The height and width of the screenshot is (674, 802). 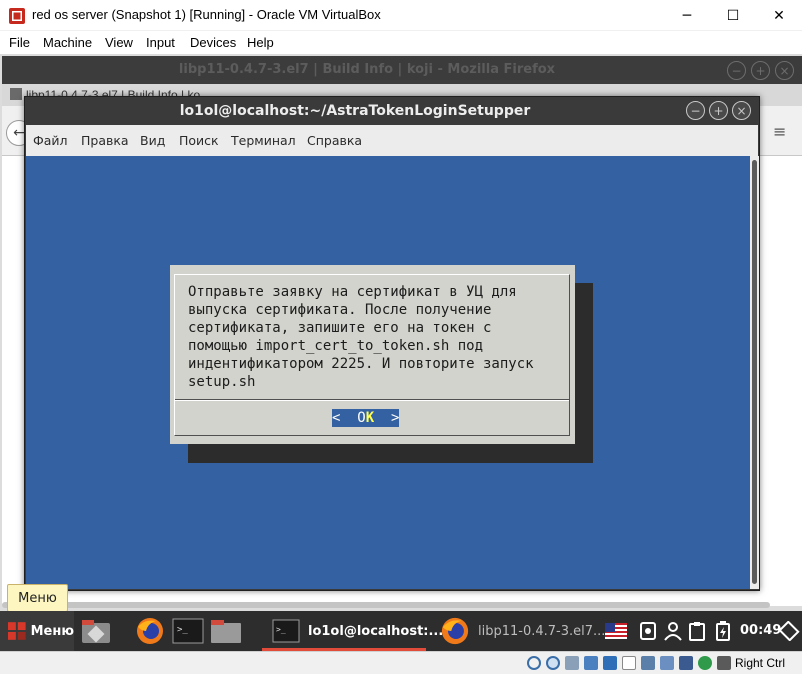 I want to click on firefox-close-button: ×, so click(x=784, y=70).